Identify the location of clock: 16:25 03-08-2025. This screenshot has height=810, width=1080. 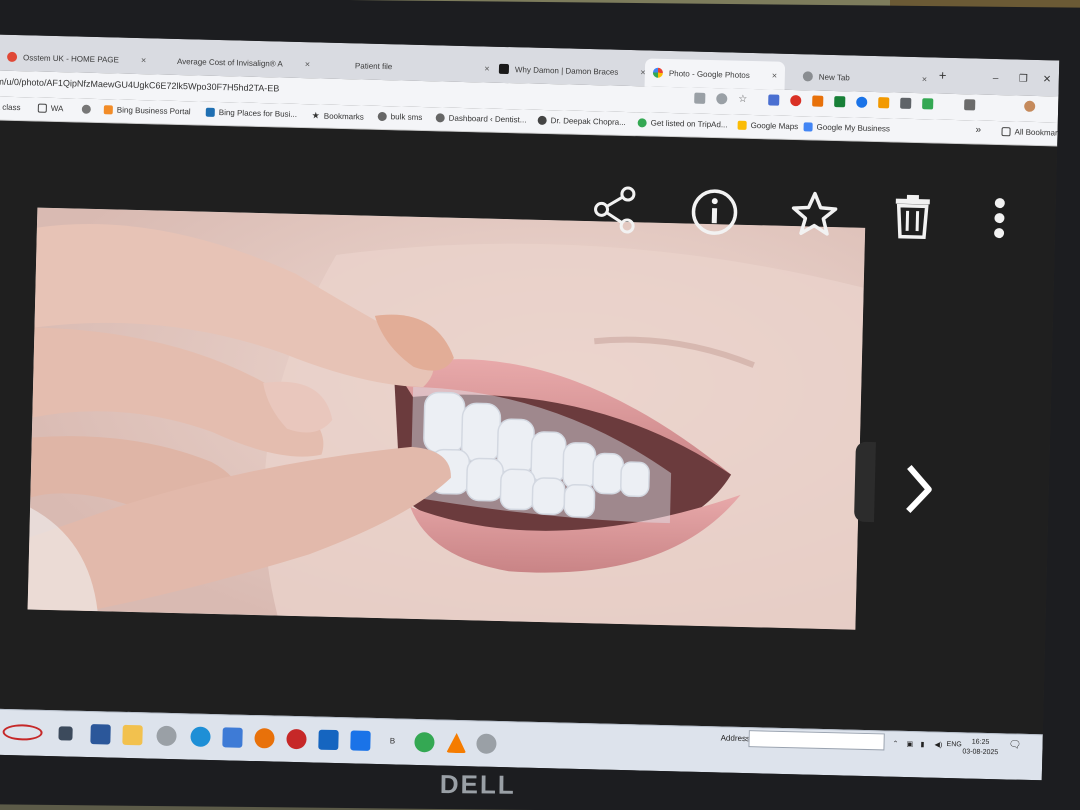
(980, 747).